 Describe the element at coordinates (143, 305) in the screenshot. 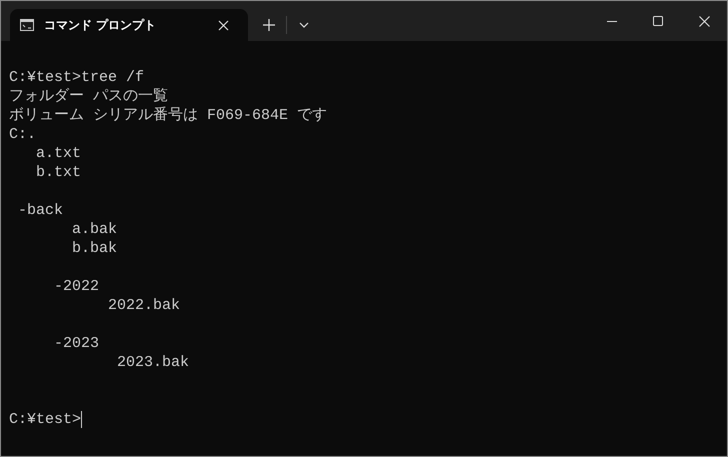

I see `console-line: 2022.bak` at that location.